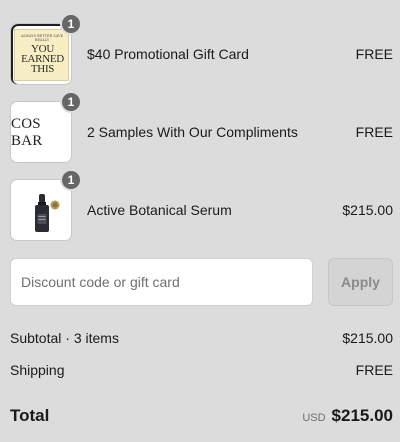  Describe the element at coordinates (64, 338) in the screenshot. I see `subtotal-label: Subtotal · 3 items` at that location.